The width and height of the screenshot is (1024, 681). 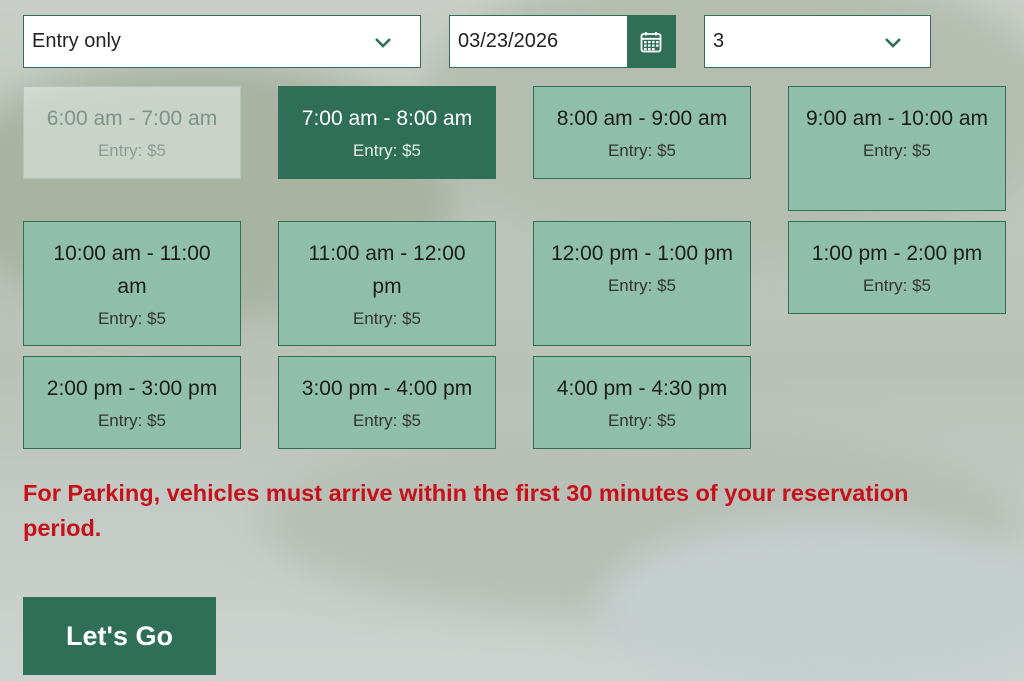 What do you see at coordinates (119, 636) in the screenshot?
I see `lets-go-button: Let's Go` at bounding box center [119, 636].